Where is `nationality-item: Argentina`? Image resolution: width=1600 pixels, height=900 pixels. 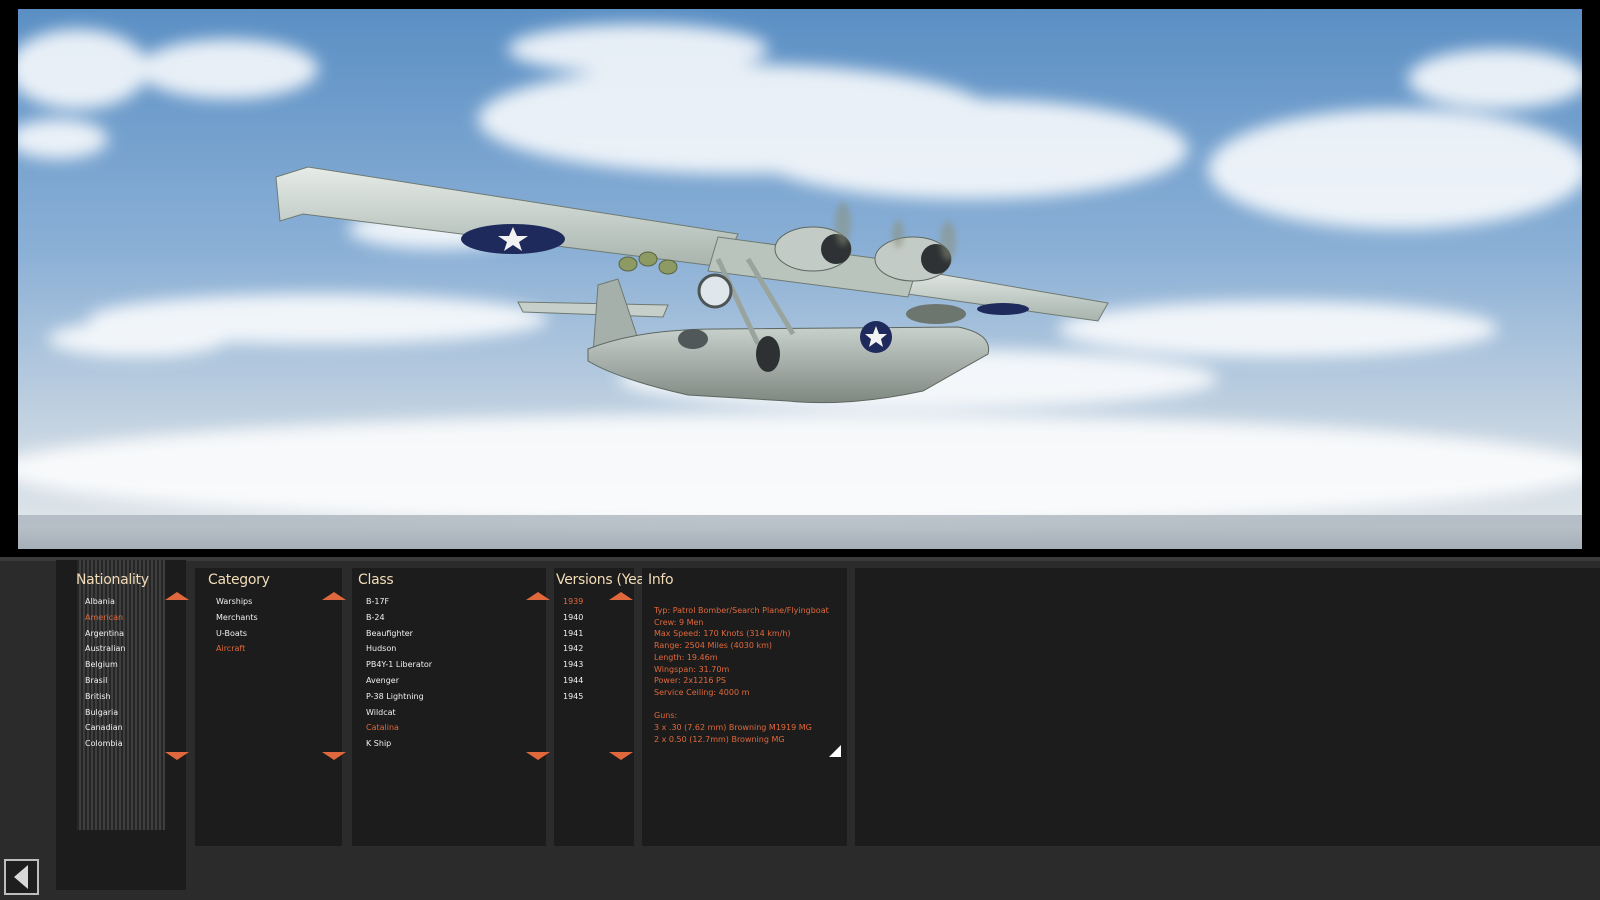 nationality-item: Argentina is located at coordinates (105, 634).